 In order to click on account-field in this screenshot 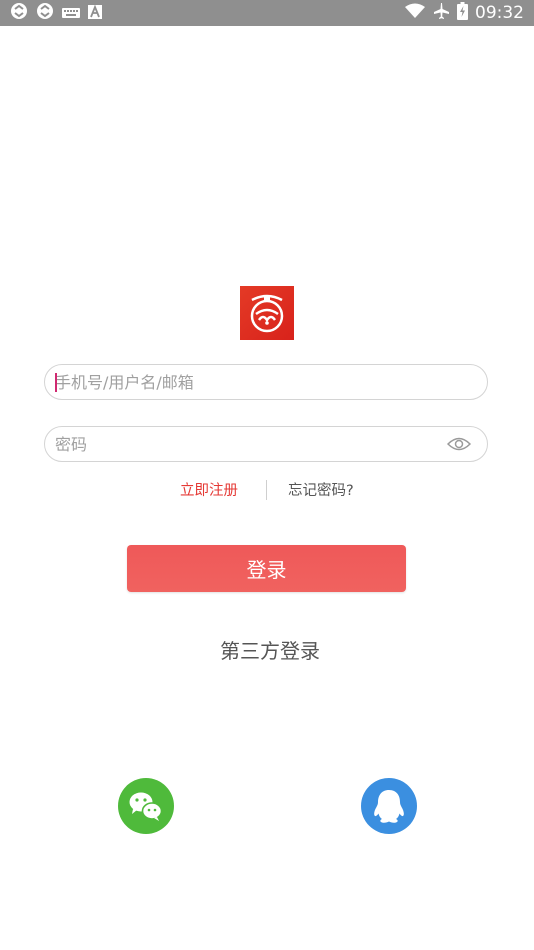, I will do `click(266, 382)`.